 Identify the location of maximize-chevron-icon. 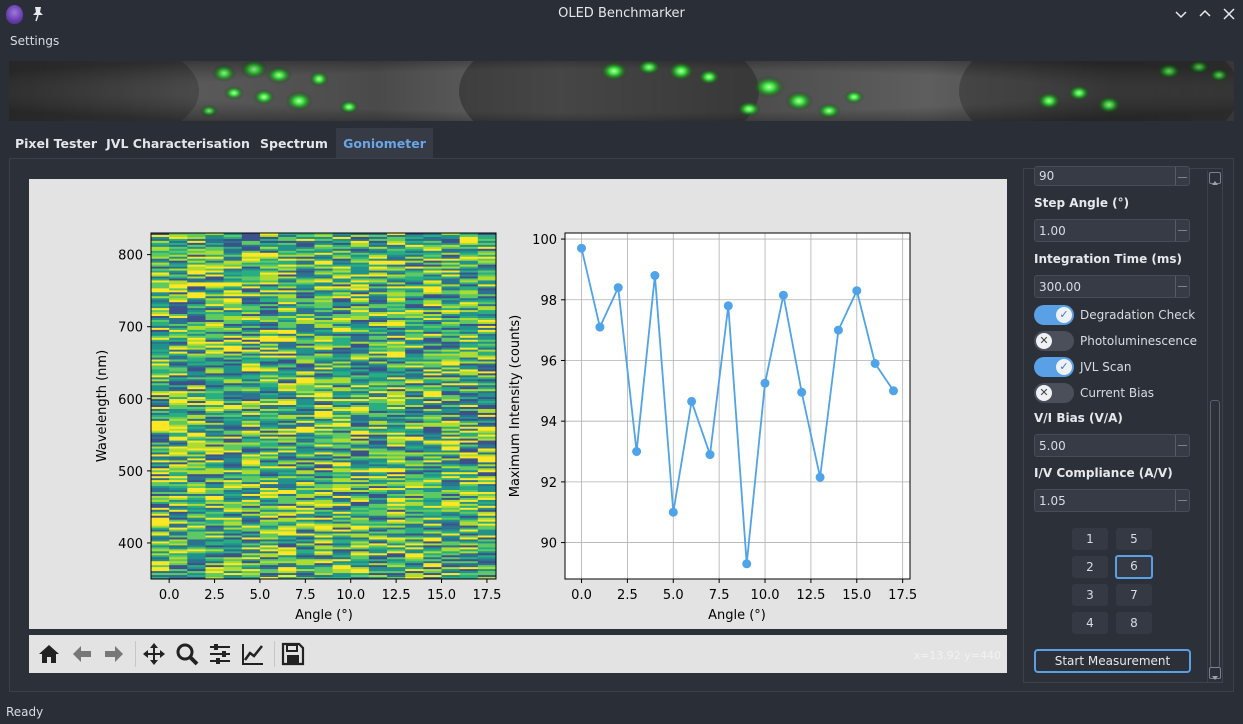
(1205, 14).